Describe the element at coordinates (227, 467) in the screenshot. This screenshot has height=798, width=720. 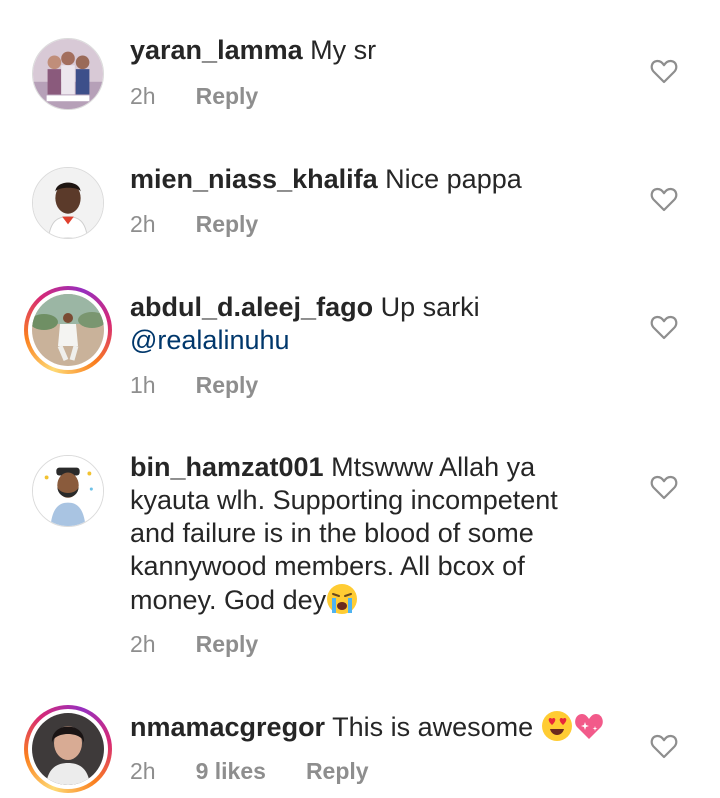
I see `comment-username: bin_hamzat001` at that location.